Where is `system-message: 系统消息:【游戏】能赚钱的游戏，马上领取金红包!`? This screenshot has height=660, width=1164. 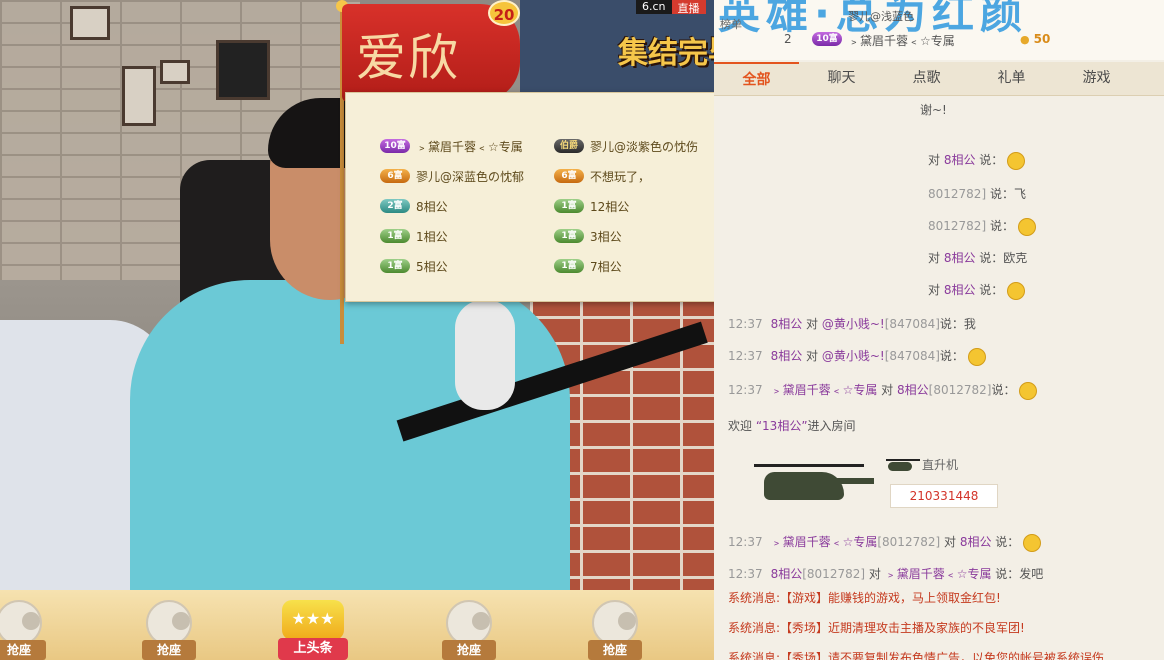 system-message: 系统消息:【游戏】能赚钱的游戏，马上领取金红包! is located at coordinates (864, 598).